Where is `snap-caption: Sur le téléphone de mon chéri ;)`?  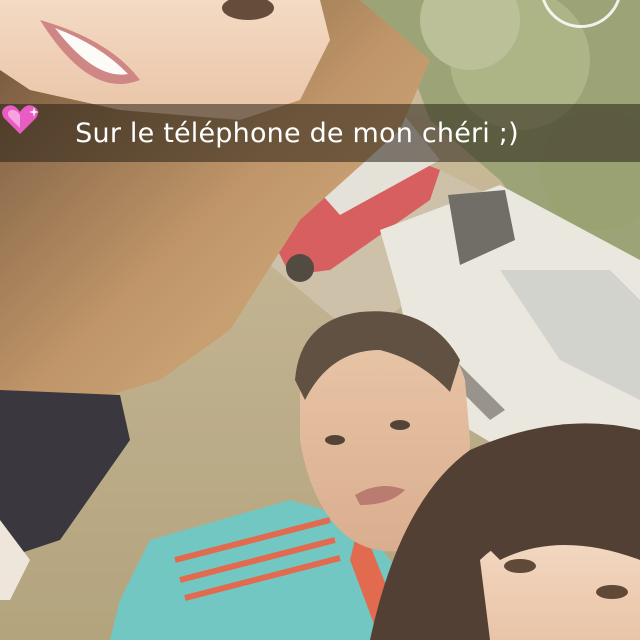 snap-caption: Sur le téléphone de mon chéri ;) is located at coordinates (297, 133).